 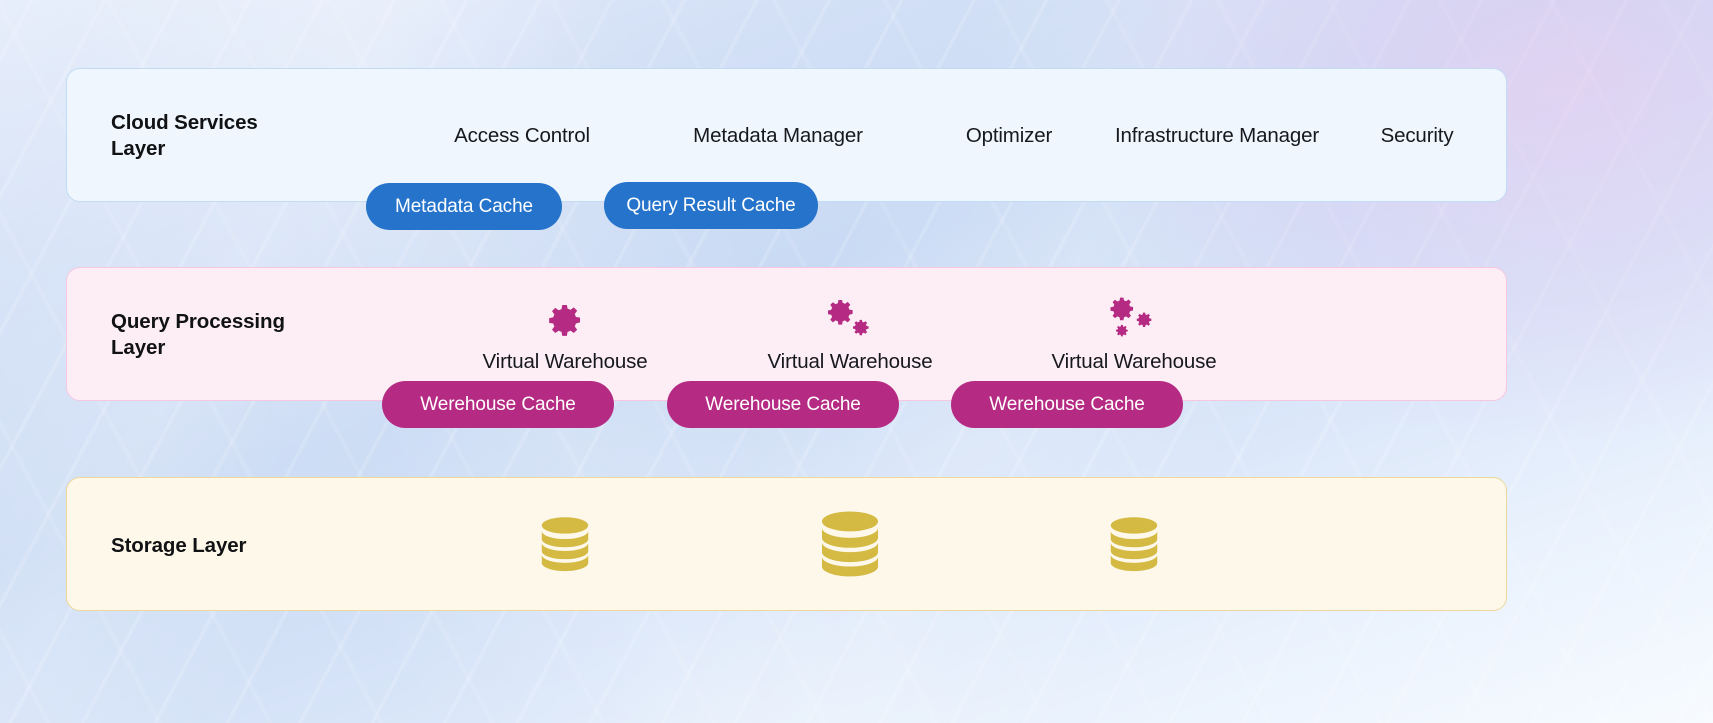 I want to click on pill-label: Query Result Cache, so click(x=711, y=205).